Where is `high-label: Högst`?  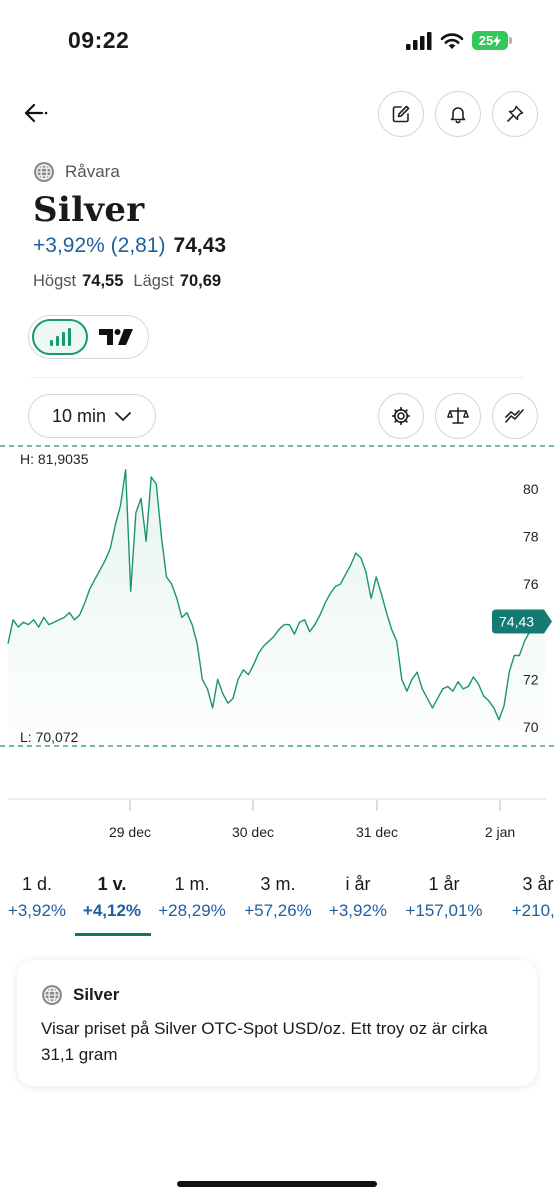
high-label: Högst is located at coordinates (55, 281).